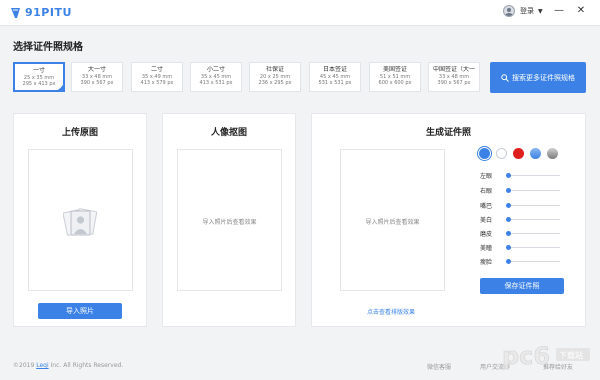 This screenshot has height=380, width=600. Describe the element at coordinates (533, 247) in the screenshot. I see `slider-pupil` at that location.